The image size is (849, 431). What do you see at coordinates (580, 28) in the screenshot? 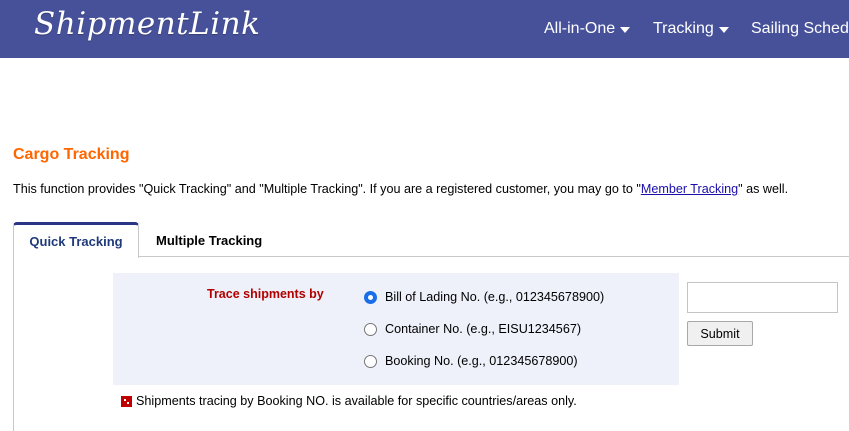
I see `nav-all-in-one-label: All-in-One` at bounding box center [580, 28].